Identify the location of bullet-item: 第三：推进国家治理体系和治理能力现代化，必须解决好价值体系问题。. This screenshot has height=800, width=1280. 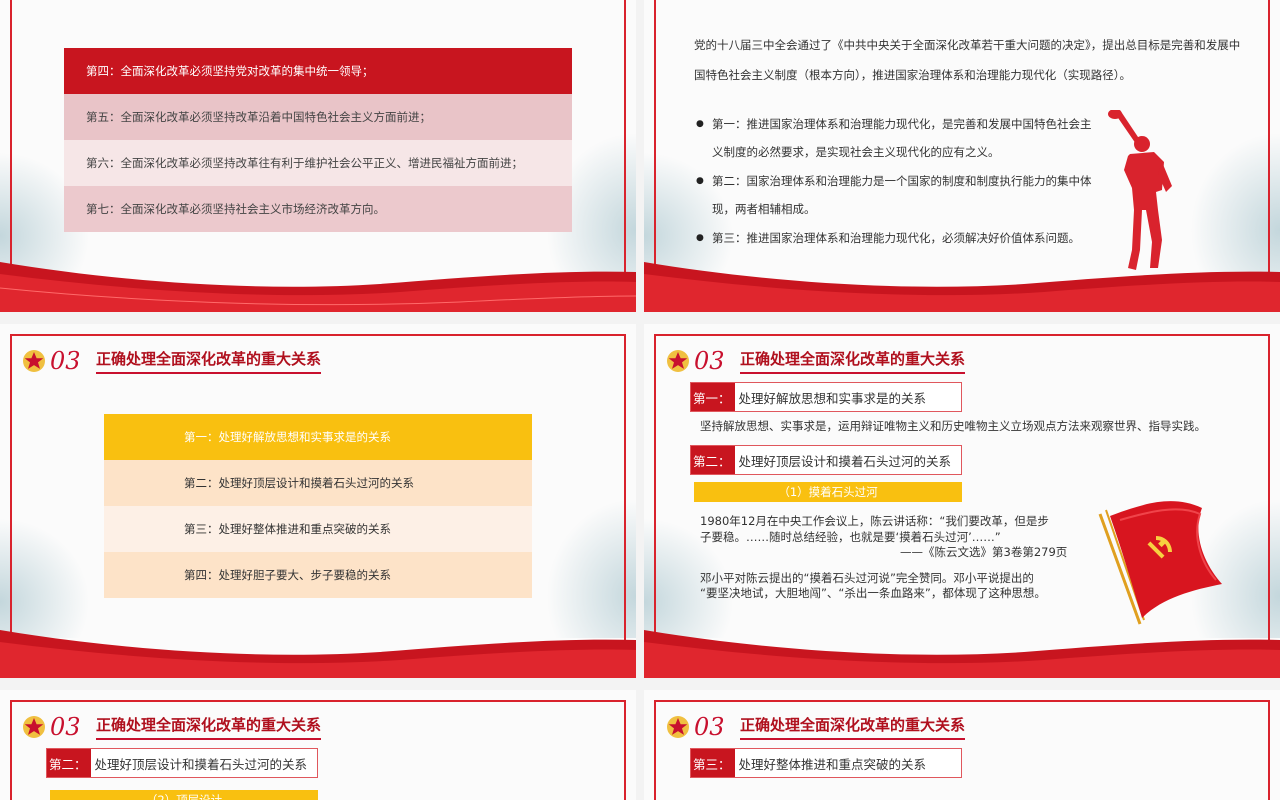
(896, 238).